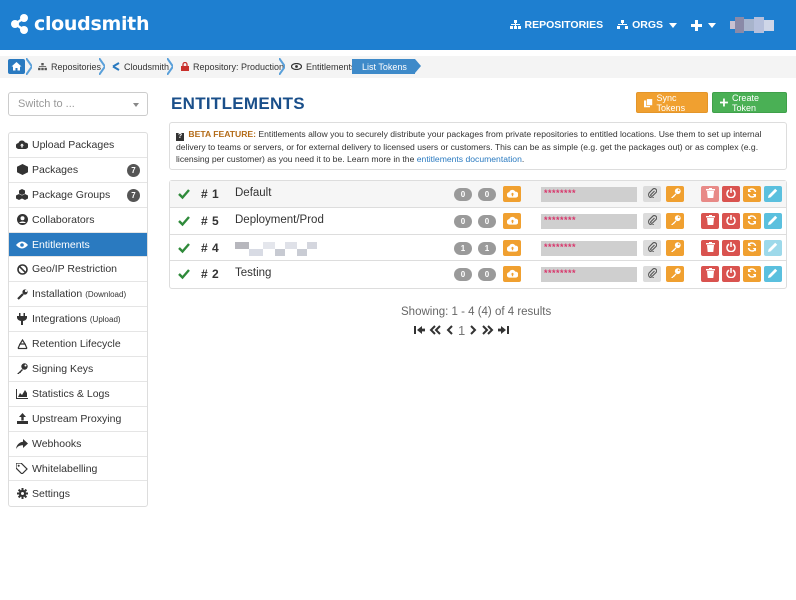  What do you see at coordinates (78, 320) in the screenshot?
I see `sidebar-item-integrations: Integrations (Upload)` at bounding box center [78, 320].